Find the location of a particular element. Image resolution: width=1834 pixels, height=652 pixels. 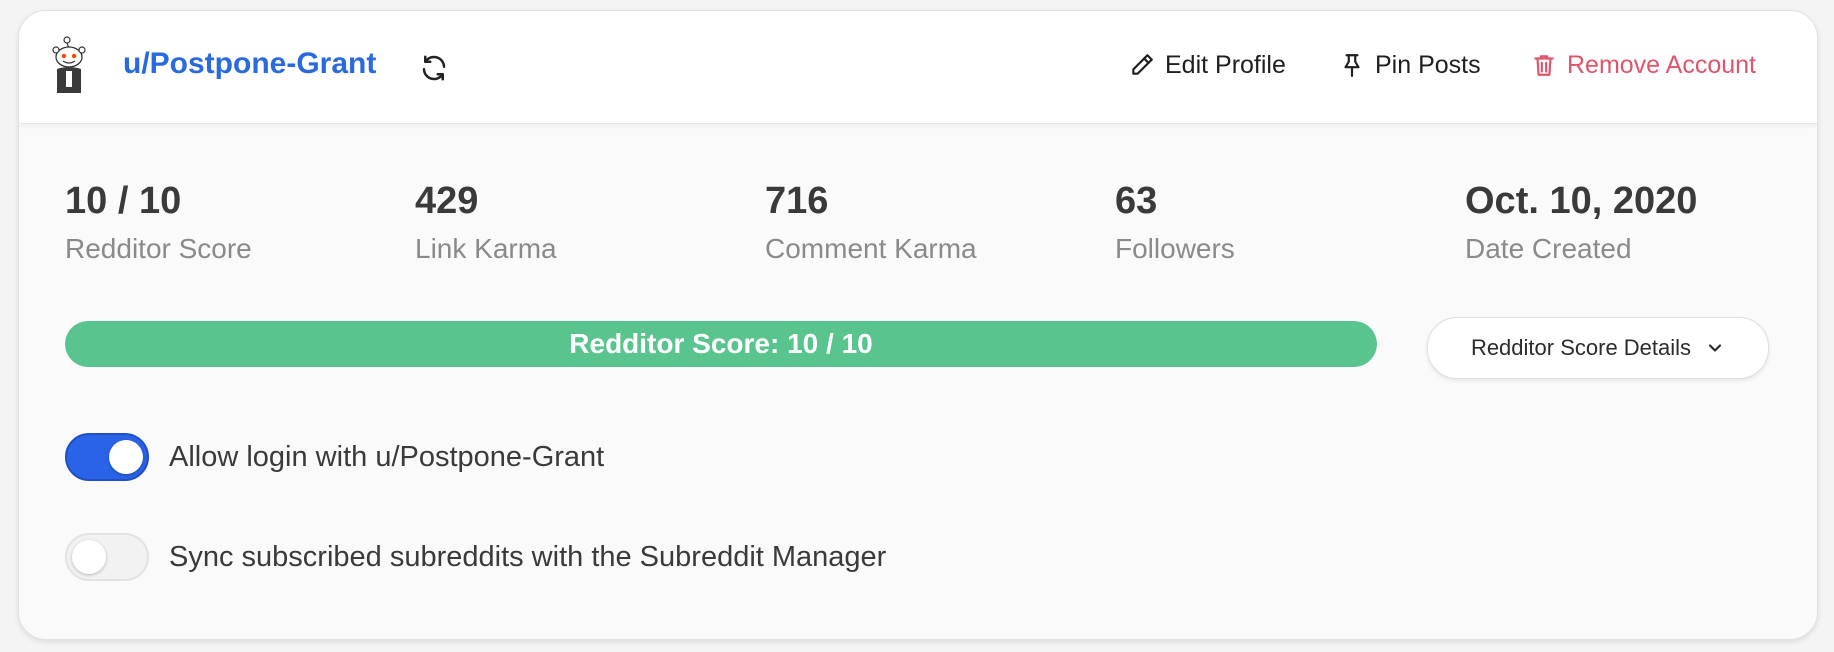

username-link: u/Postpone-Grant is located at coordinates (249, 64).